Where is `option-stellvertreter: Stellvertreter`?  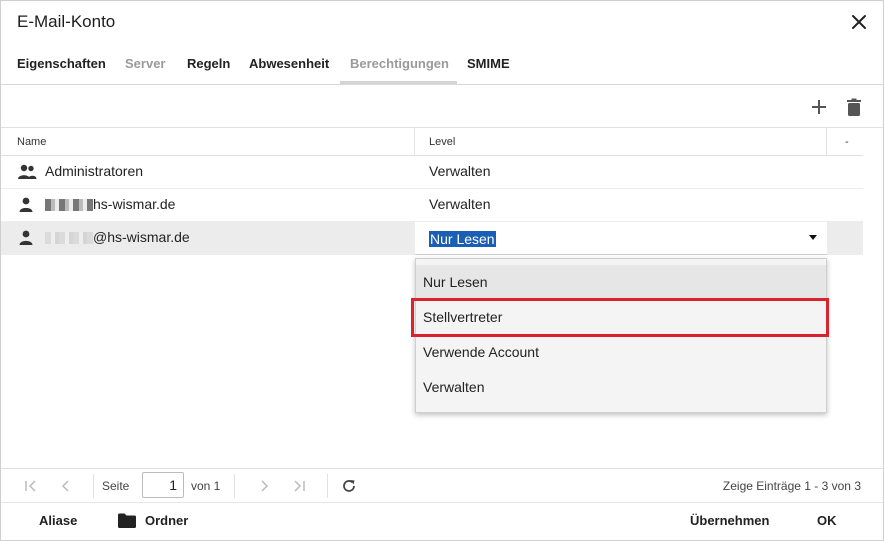
option-stellvertreter: Stellvertreter is located at coordinates (621, 317).